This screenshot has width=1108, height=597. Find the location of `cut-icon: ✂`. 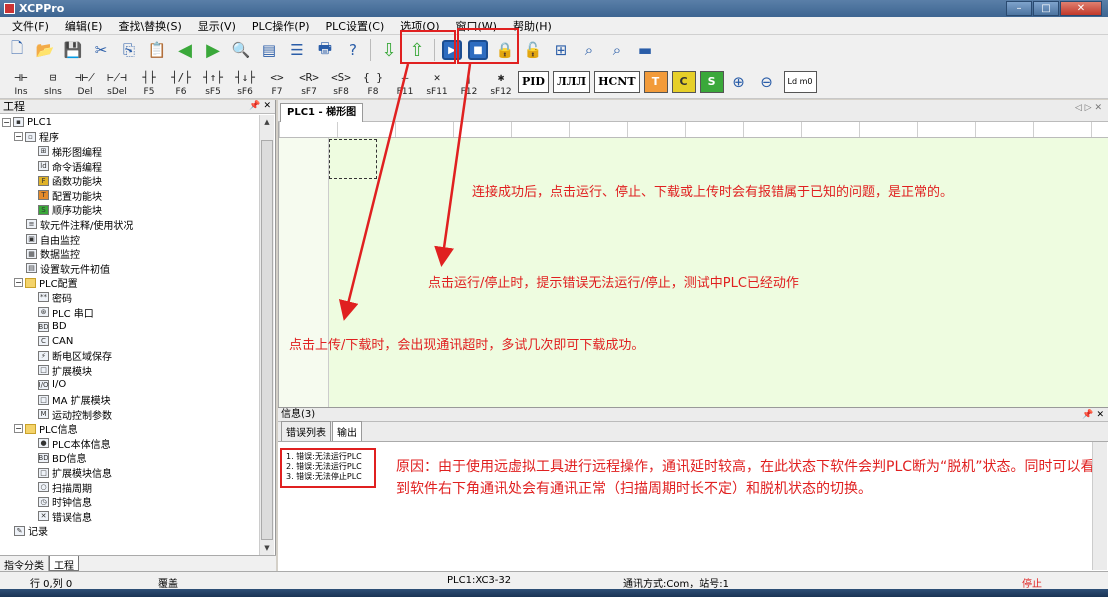

cut-icon: ✂ is located at coordinates (101, 50).